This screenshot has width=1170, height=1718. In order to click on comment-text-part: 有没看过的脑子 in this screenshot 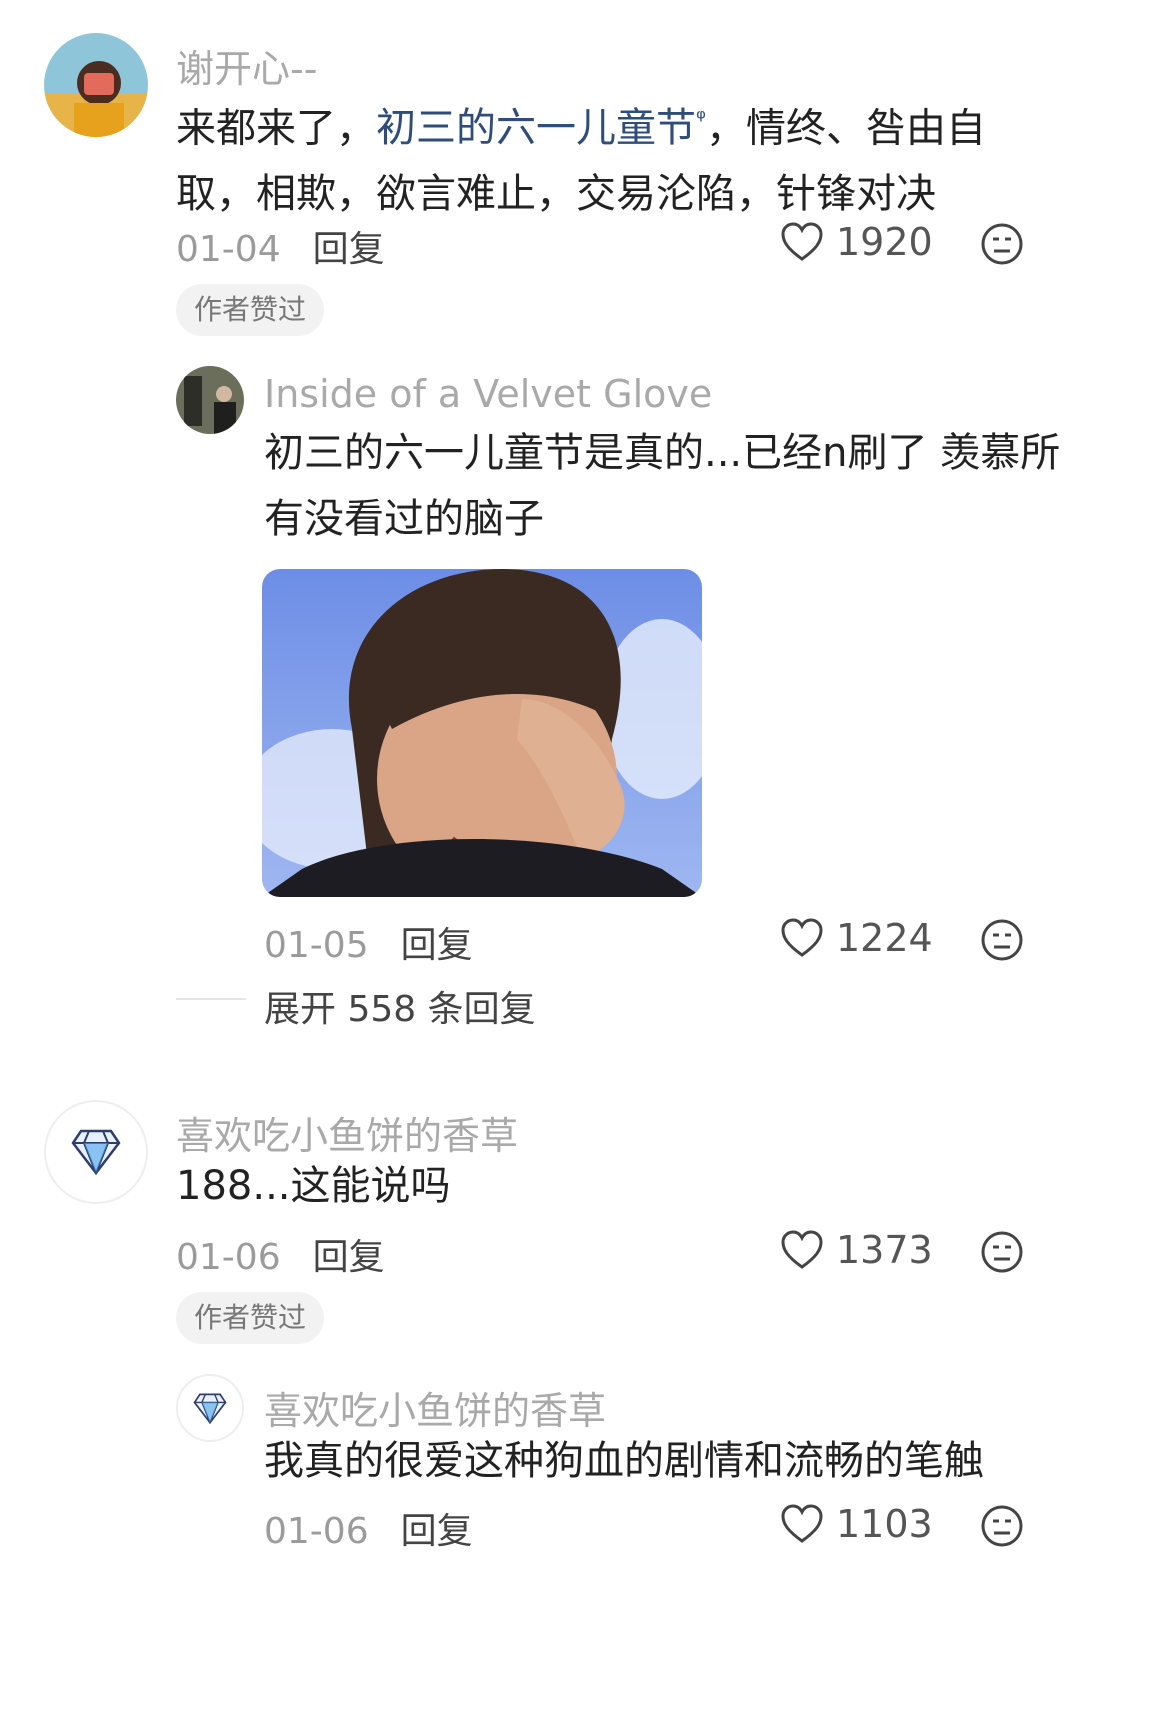, I will do `click(404, 519)`.